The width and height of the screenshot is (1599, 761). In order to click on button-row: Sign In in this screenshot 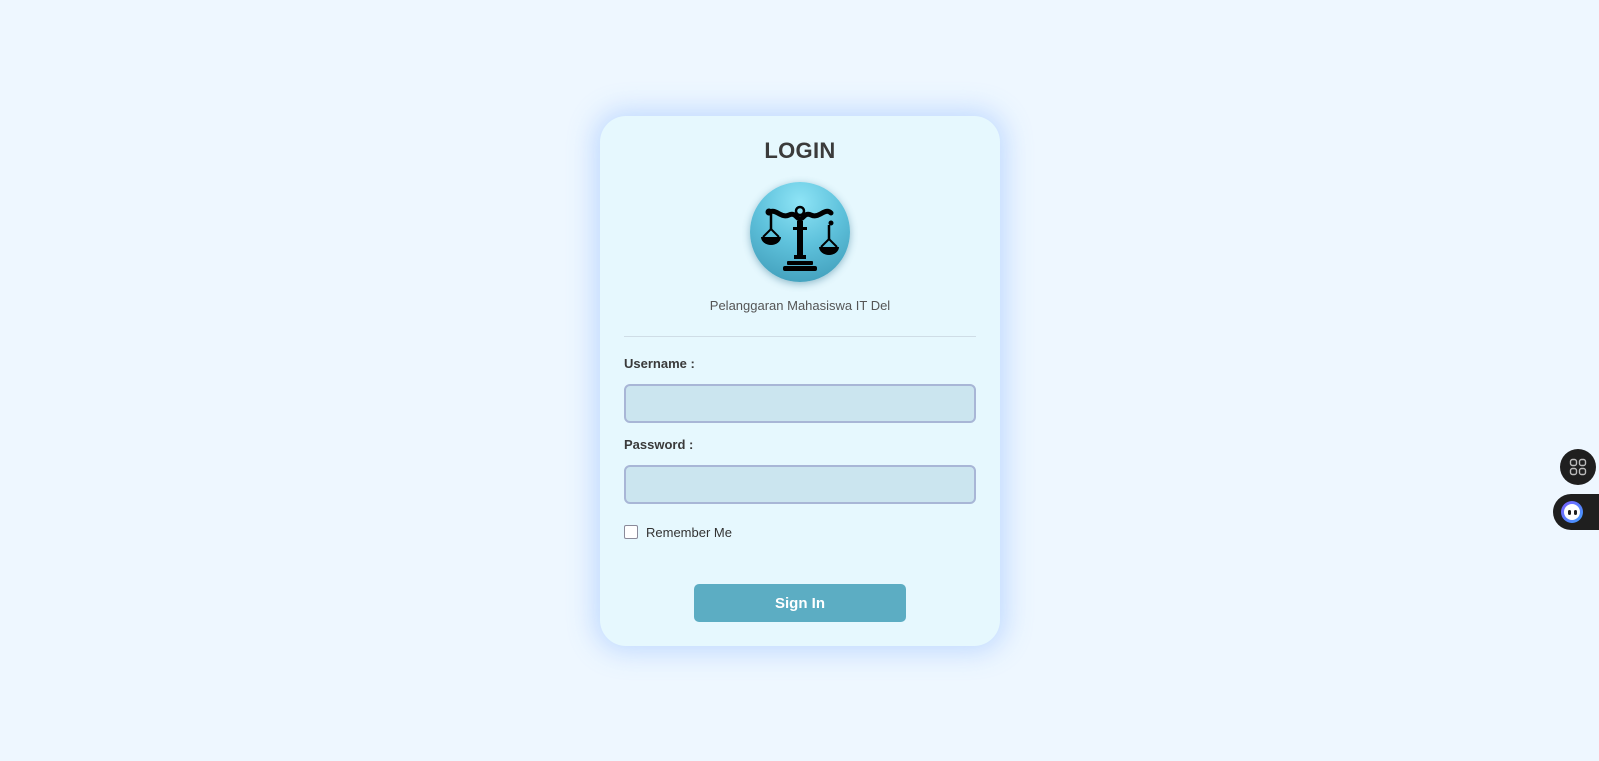, I will do `click(800, 603)`.